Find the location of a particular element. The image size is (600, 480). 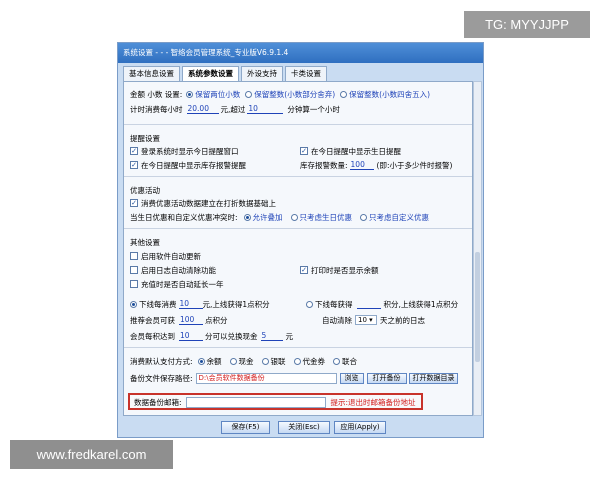

auto-update-row: 启用软件自动更新 is located at coordinates (165, 256).